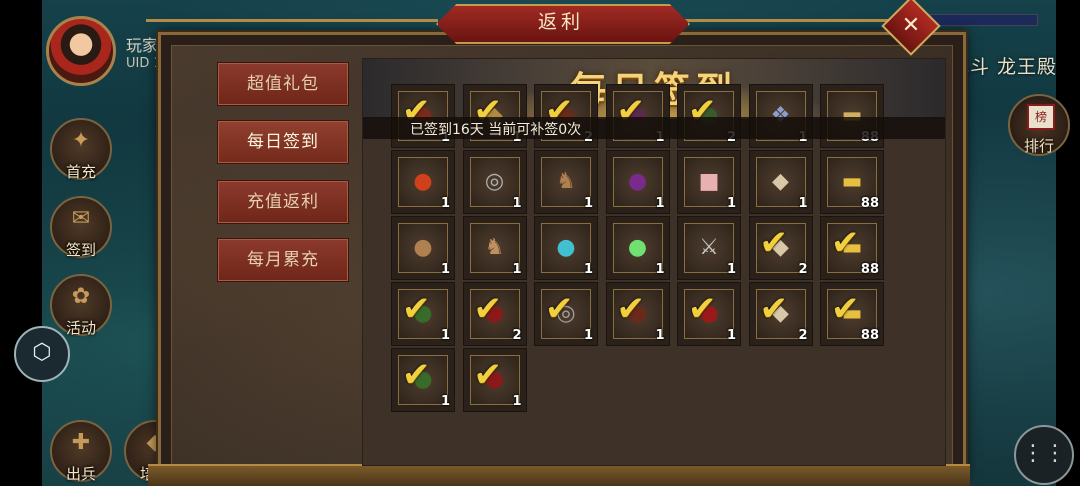 Image resolution: width=1080 pixels, height=486 pixels. What do you see at coordinates (560, 22) in the screenshot?
I see `dialog-title: 返利` at bounding box center [560, 22].